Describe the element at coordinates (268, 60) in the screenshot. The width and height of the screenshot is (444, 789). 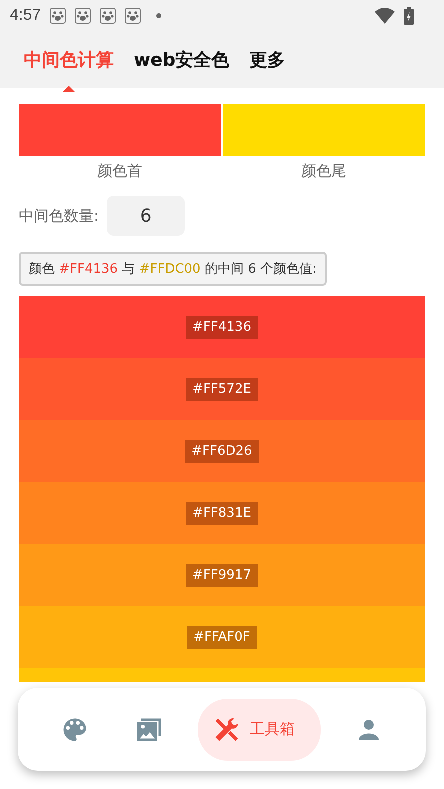
I see `tab: 更多` at that location.